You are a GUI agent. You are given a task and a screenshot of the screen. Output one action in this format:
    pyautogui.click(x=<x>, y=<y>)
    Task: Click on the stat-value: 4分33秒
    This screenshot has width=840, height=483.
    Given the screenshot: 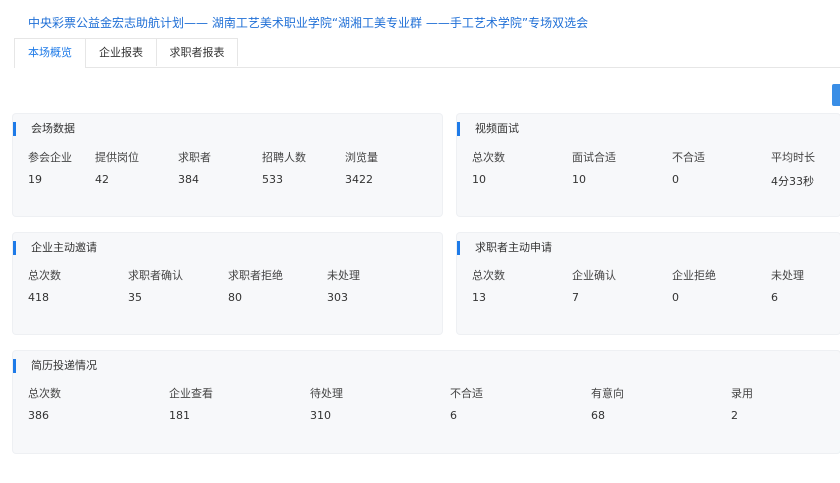 What is the action you would take?
    pyautogui.click(x=792, y=181)
    